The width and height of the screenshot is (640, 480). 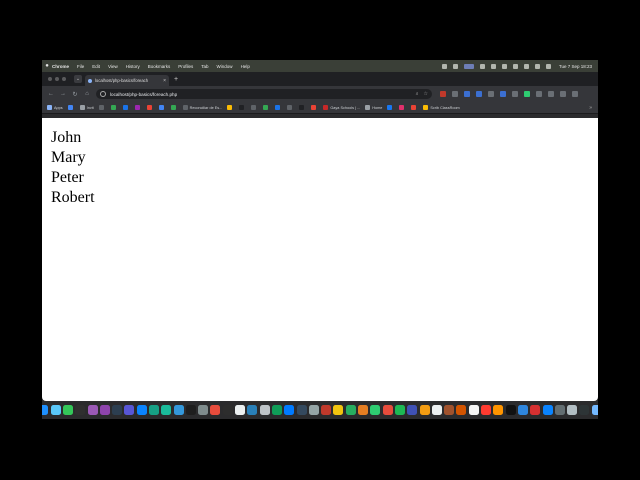 What do you see at coordinates (159, 66) in the screenshot?
I see `menu-bookmarks: Bookmarks` at bounding box center [159, 66].